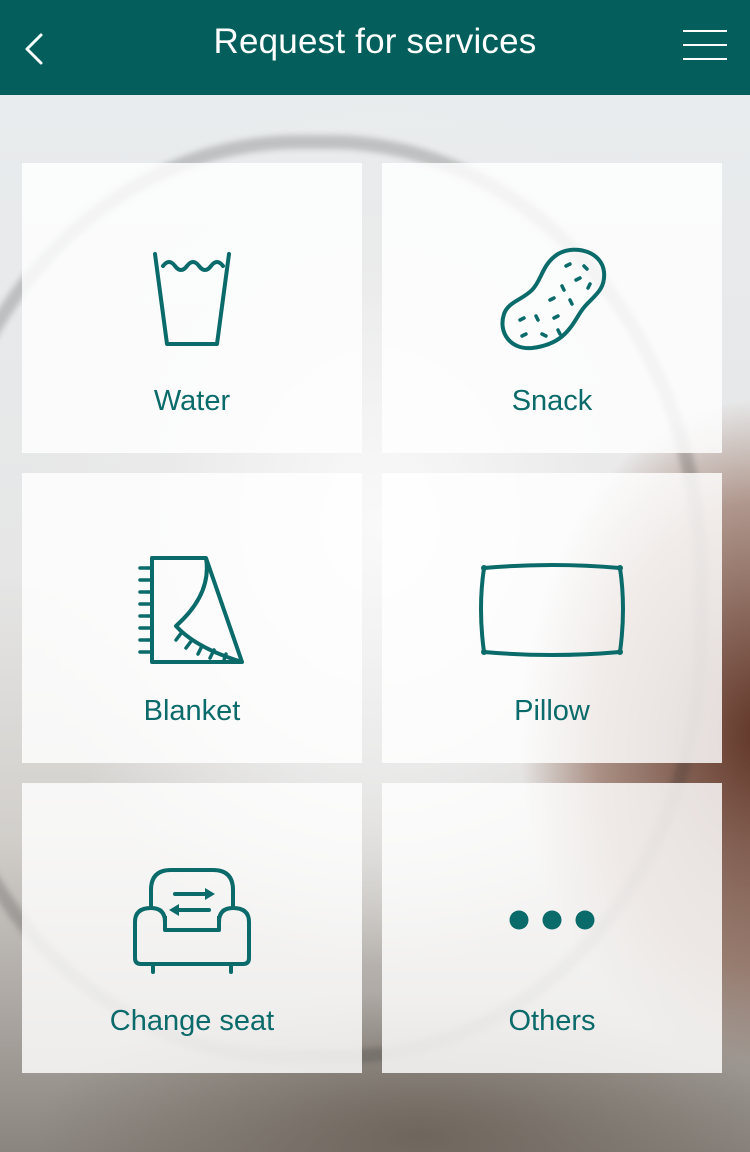  What do you see at coordinates (552, 401) in the screenshot?
I see `service-label: Snack` at bounding box center [552, 401].